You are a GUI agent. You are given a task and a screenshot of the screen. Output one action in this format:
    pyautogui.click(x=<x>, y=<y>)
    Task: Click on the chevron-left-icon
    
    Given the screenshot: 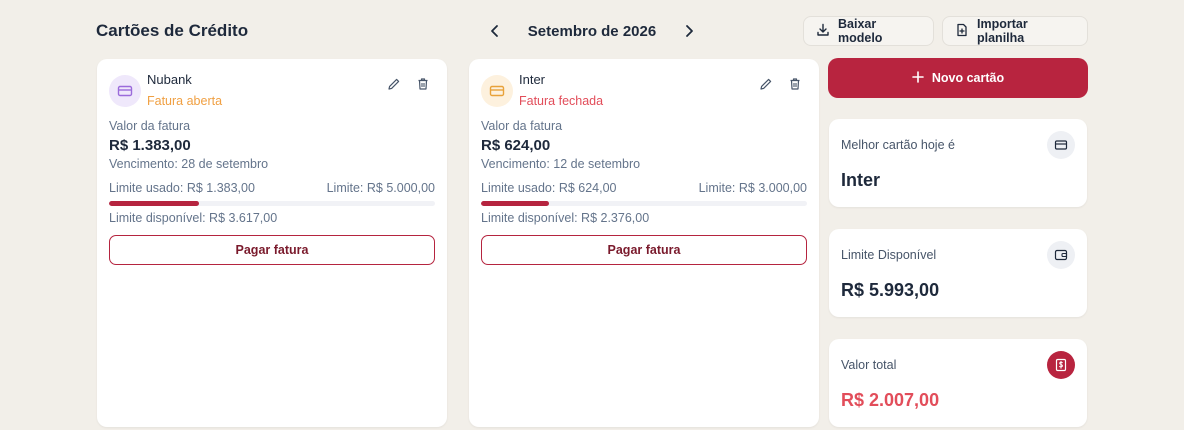 What is the action you would take?
    pyautogui.click(x=495, y=31)
    